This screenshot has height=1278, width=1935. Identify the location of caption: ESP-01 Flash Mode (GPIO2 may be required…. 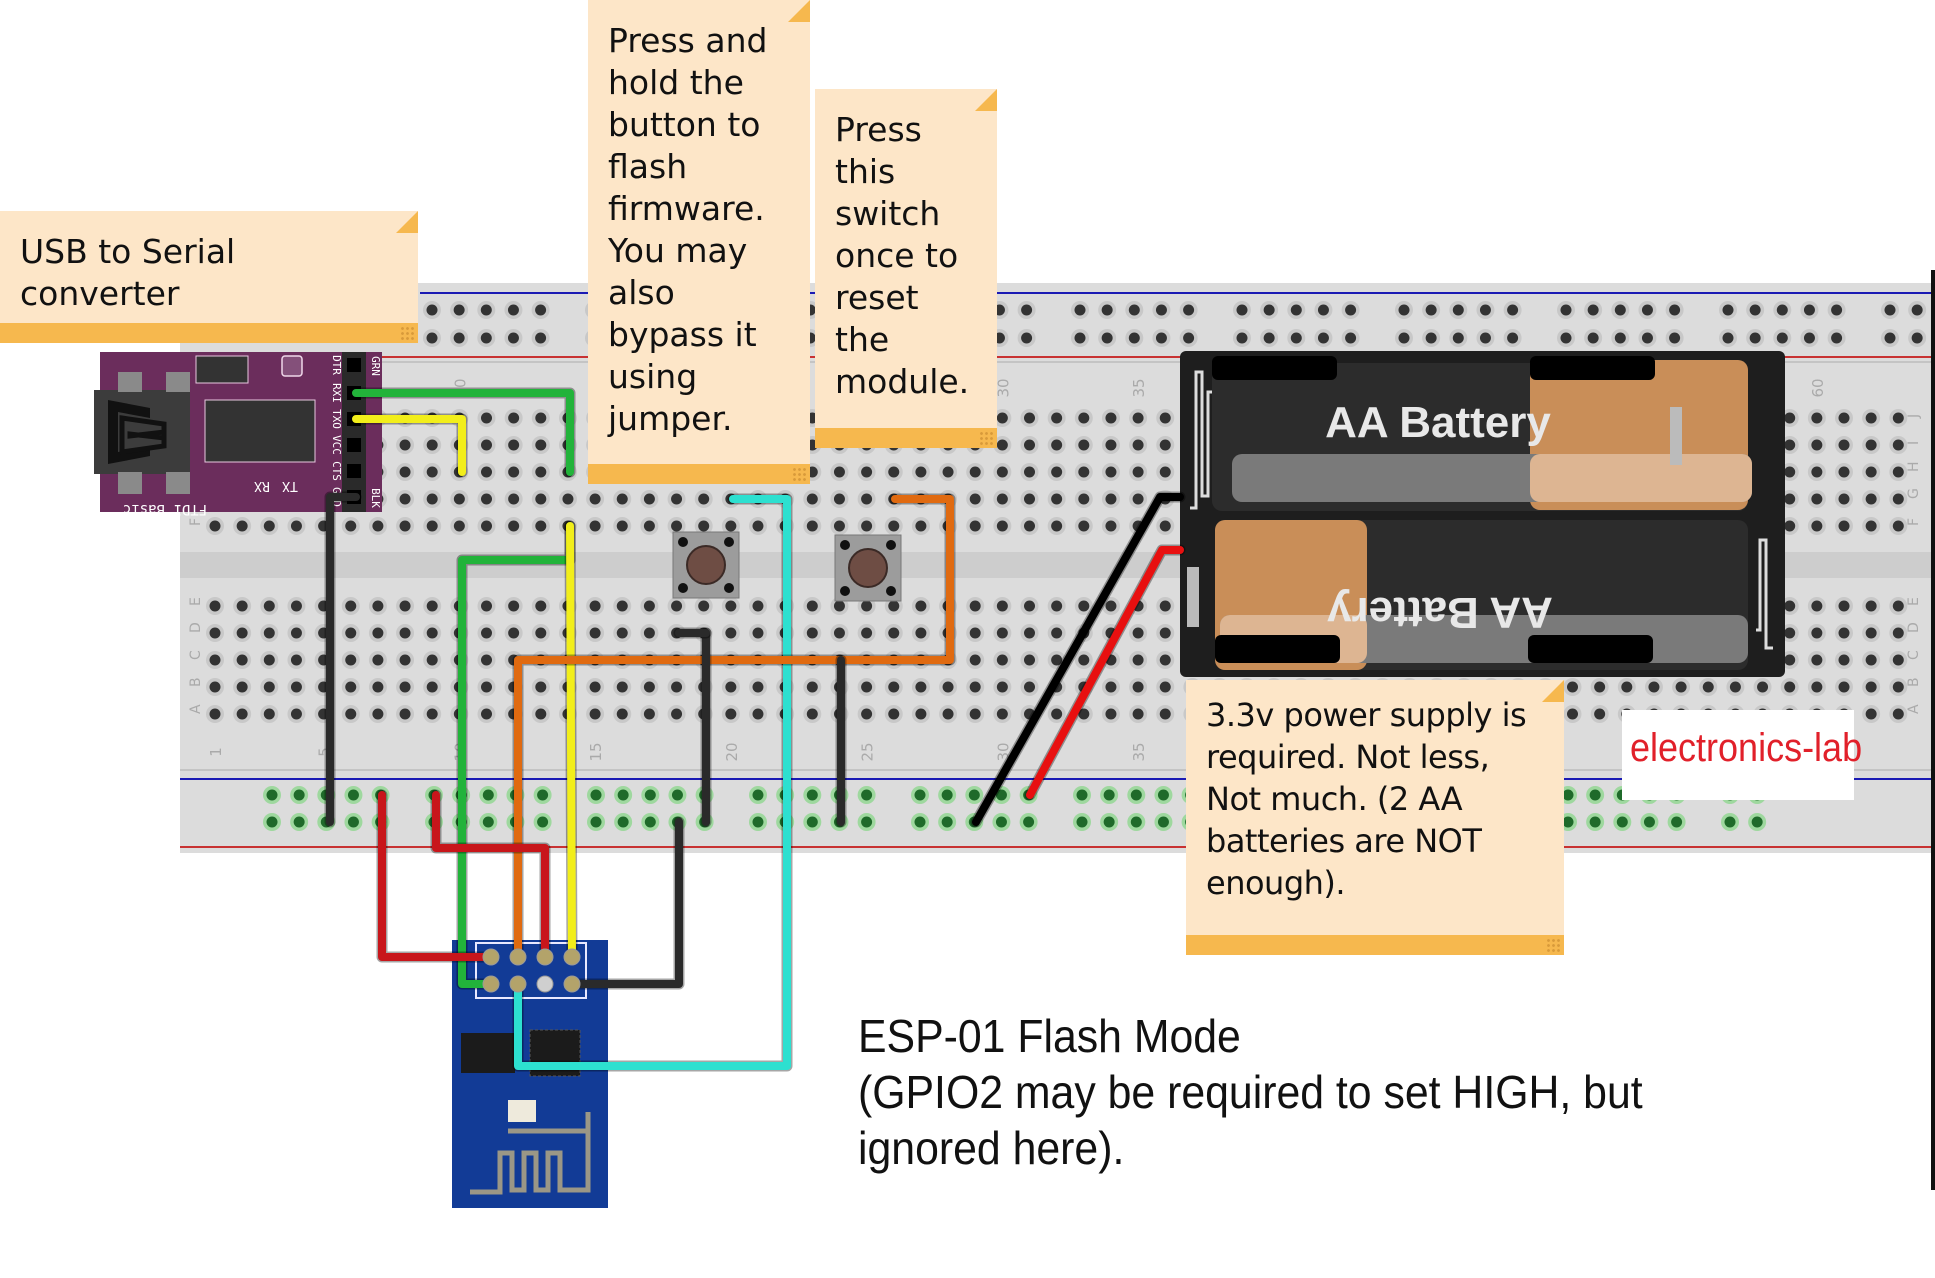
(1250, 1092).